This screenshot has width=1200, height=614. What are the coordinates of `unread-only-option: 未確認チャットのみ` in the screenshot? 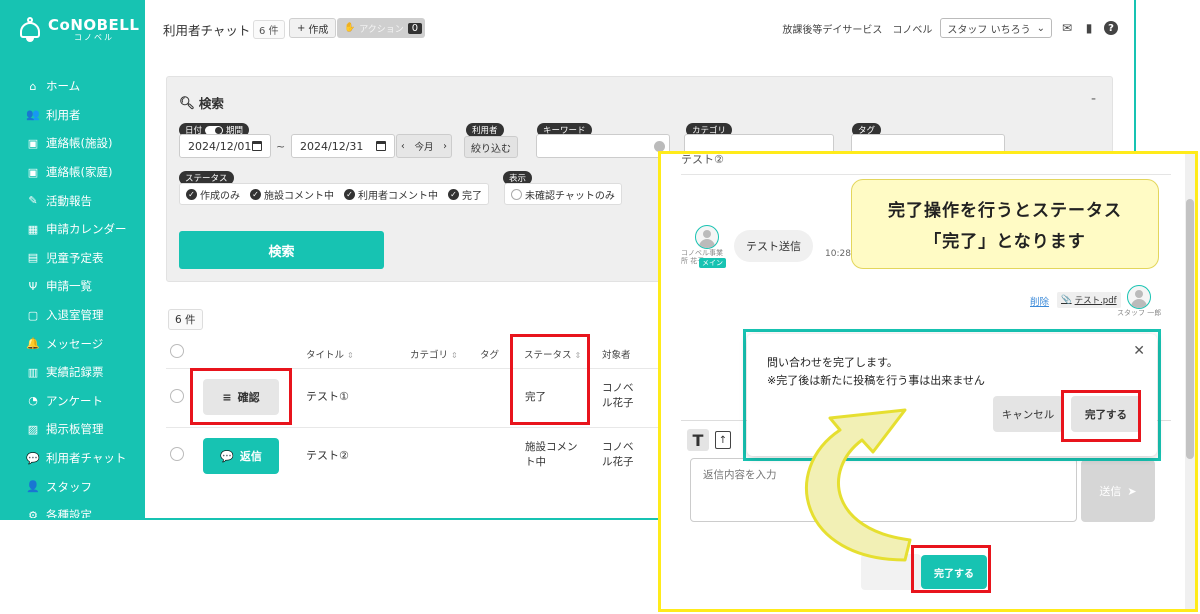 It's located at (563, 194).